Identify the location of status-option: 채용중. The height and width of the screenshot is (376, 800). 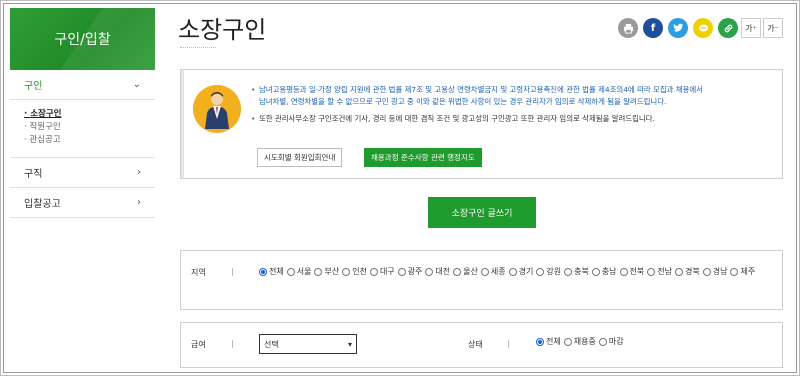
(579, 341).